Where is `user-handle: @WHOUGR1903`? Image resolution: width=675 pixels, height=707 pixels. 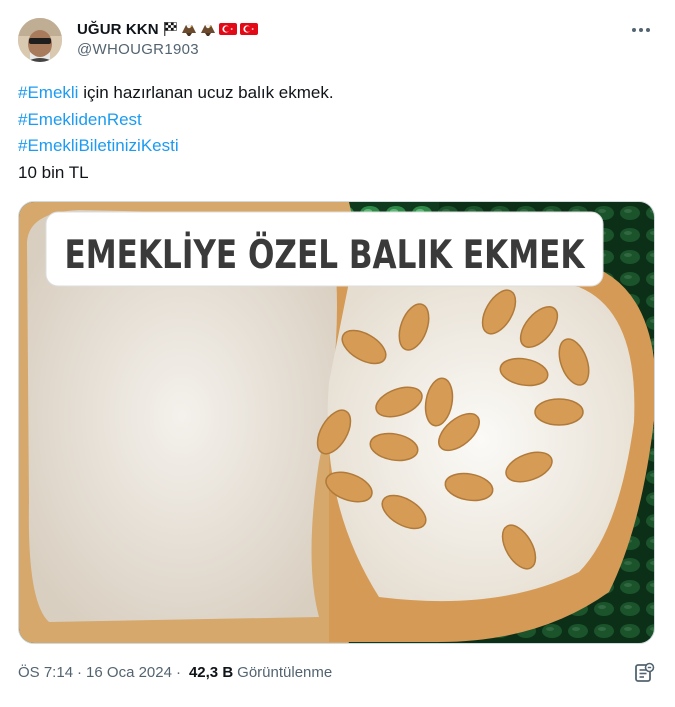 user-handle: @WHOUGR1903 is located at coordinates (167, 49).